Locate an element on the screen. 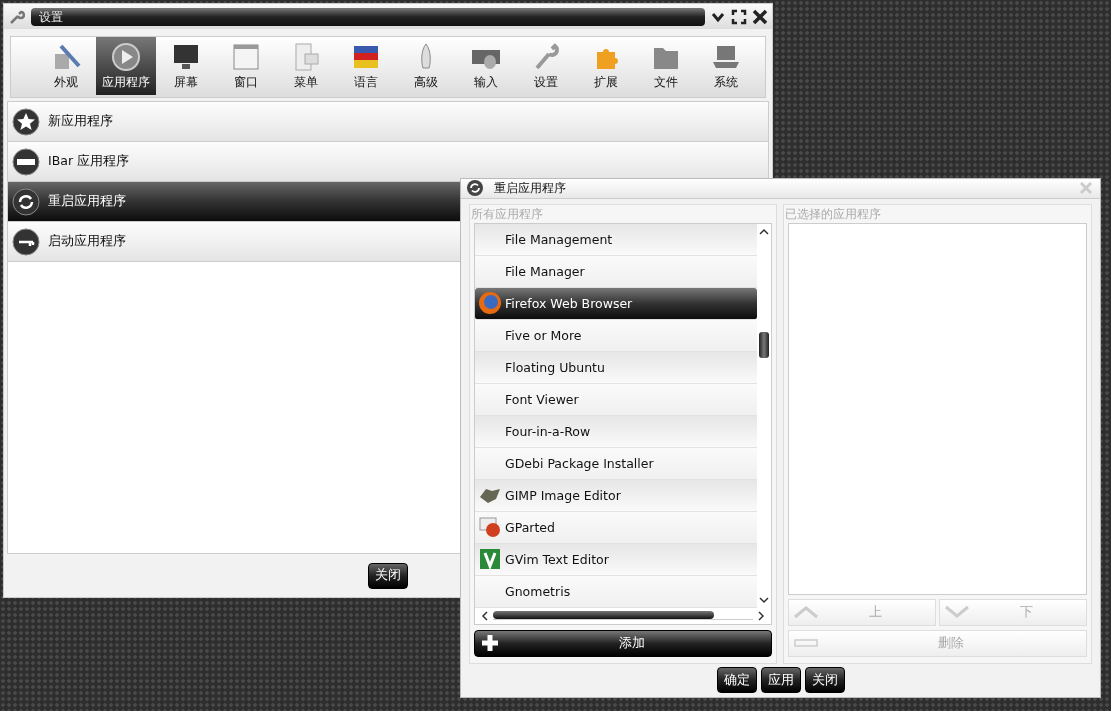  app-list-item: Floating Ubuntu is located at coordinates (616, 367).